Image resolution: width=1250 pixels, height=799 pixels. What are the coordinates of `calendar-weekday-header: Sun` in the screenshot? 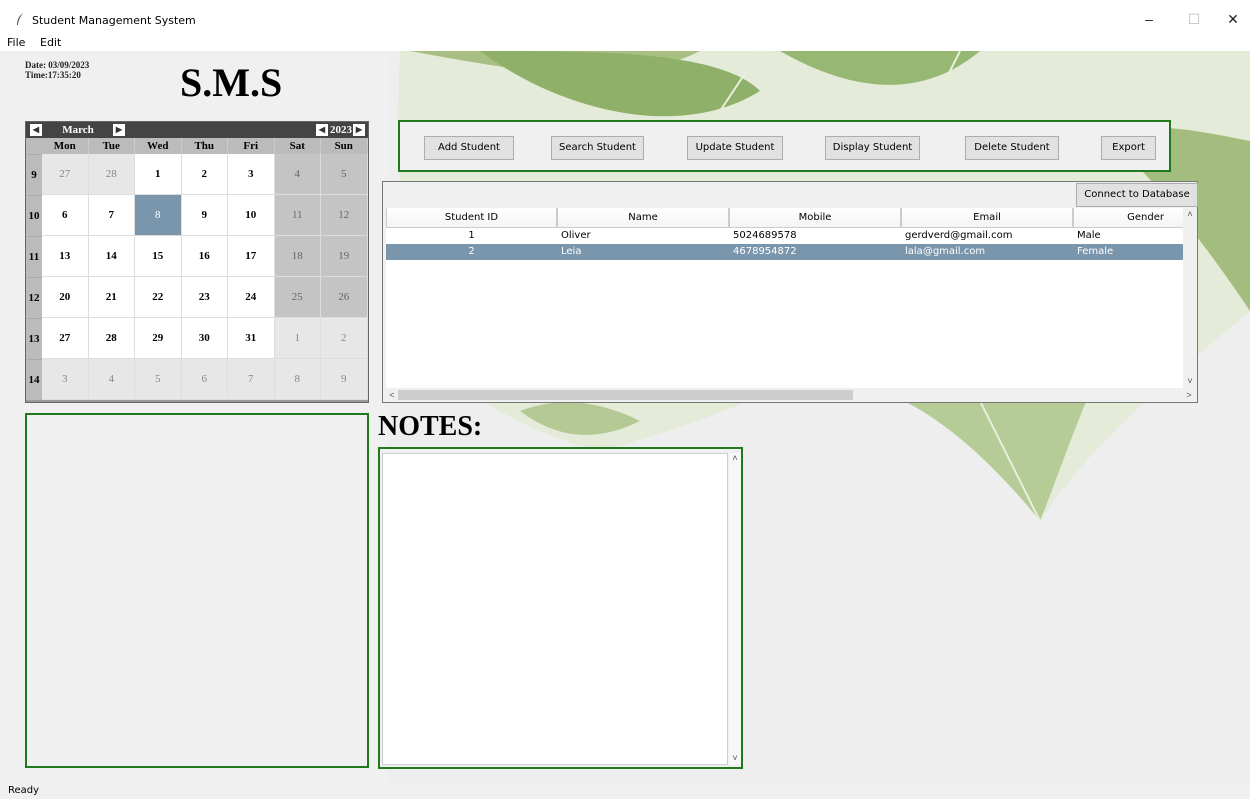 It's located at (344, 146).